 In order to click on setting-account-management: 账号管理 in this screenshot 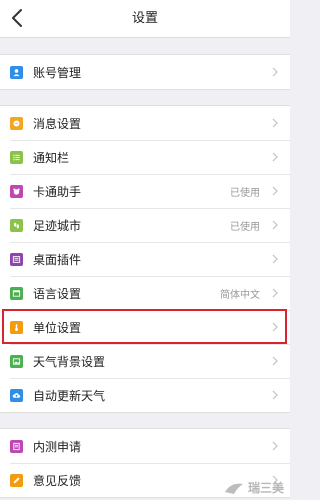, I will do `click(145, 72)`.